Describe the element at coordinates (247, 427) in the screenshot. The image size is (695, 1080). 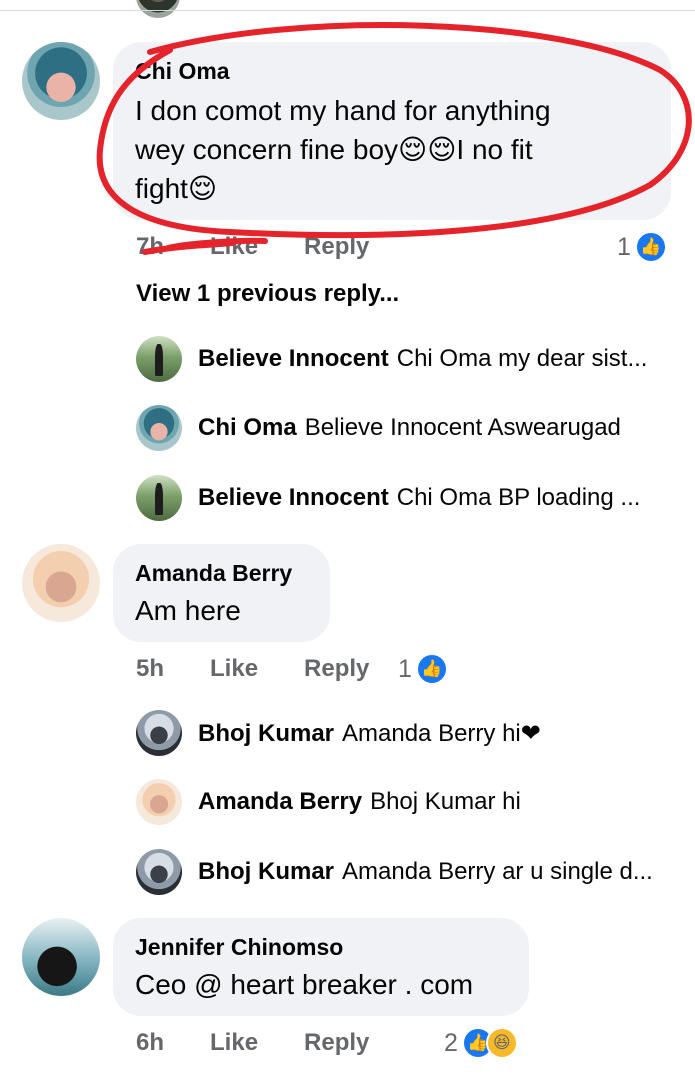
I see `reply-author: Chi Oma` at that location.